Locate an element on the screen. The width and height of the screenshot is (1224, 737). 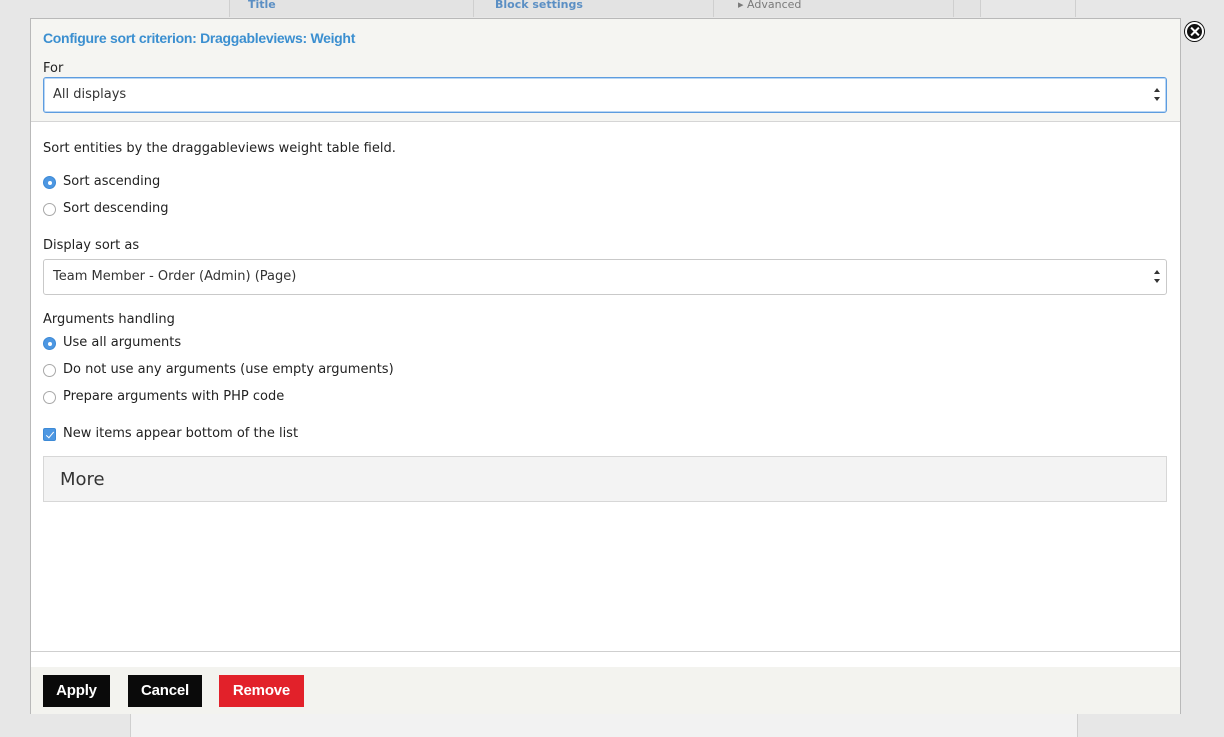
display-sort-select: Team Member - Order (Admin) (Page) is located at coordinates (605, 277).